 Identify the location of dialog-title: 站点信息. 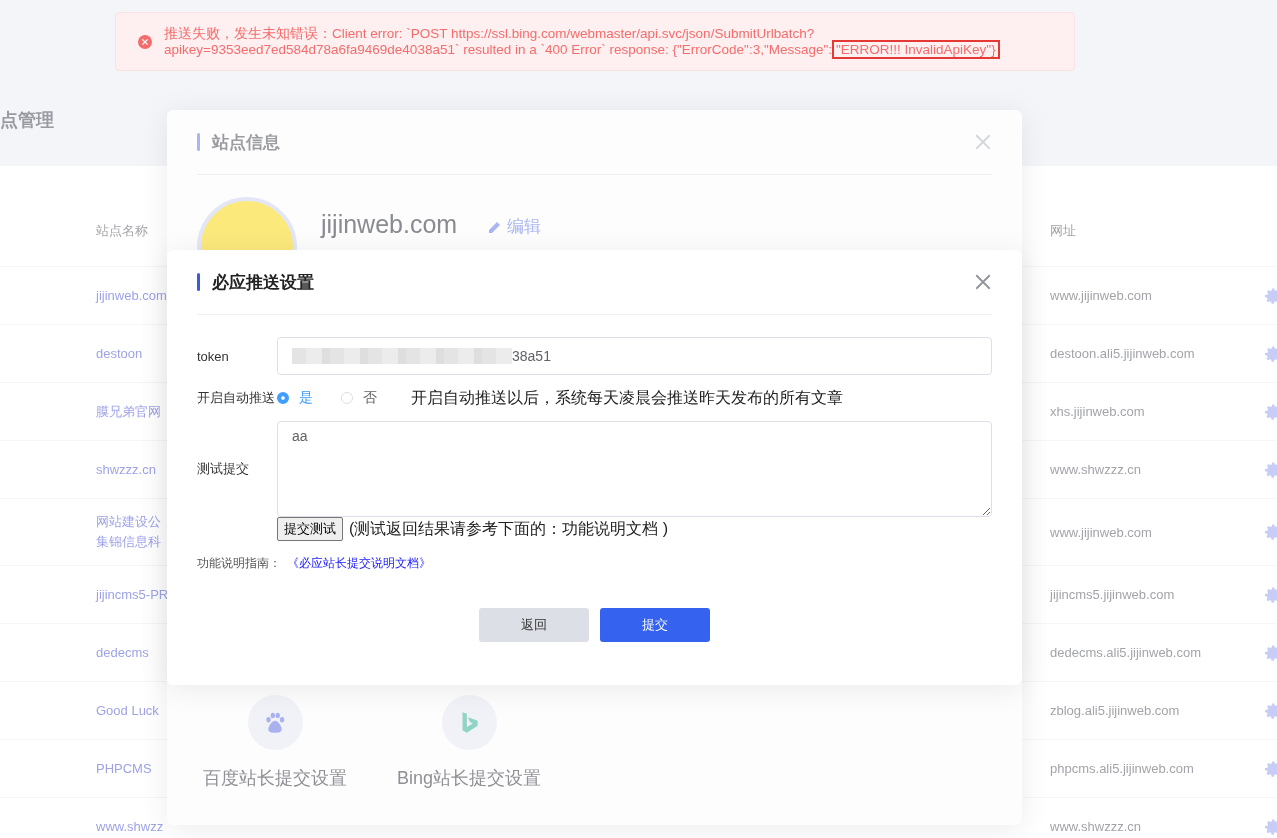
(246, 142).